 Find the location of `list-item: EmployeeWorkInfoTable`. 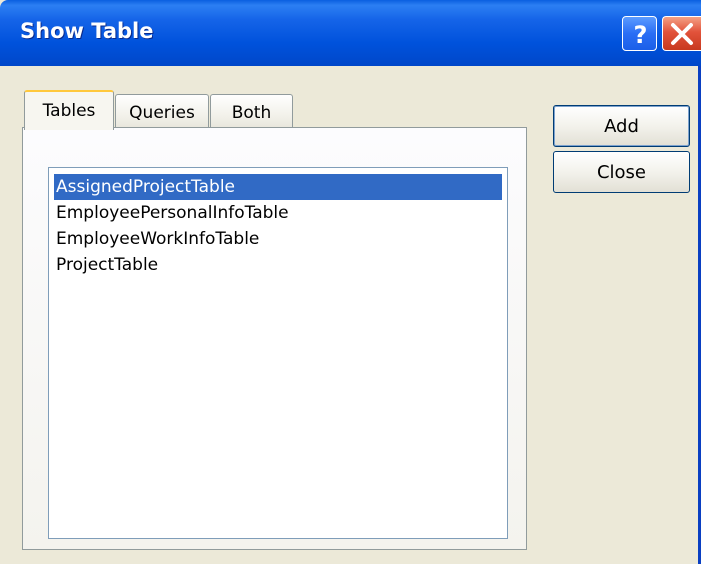

list-item: EmployeeWorkInfoTable is located at coordinates (278, 239).